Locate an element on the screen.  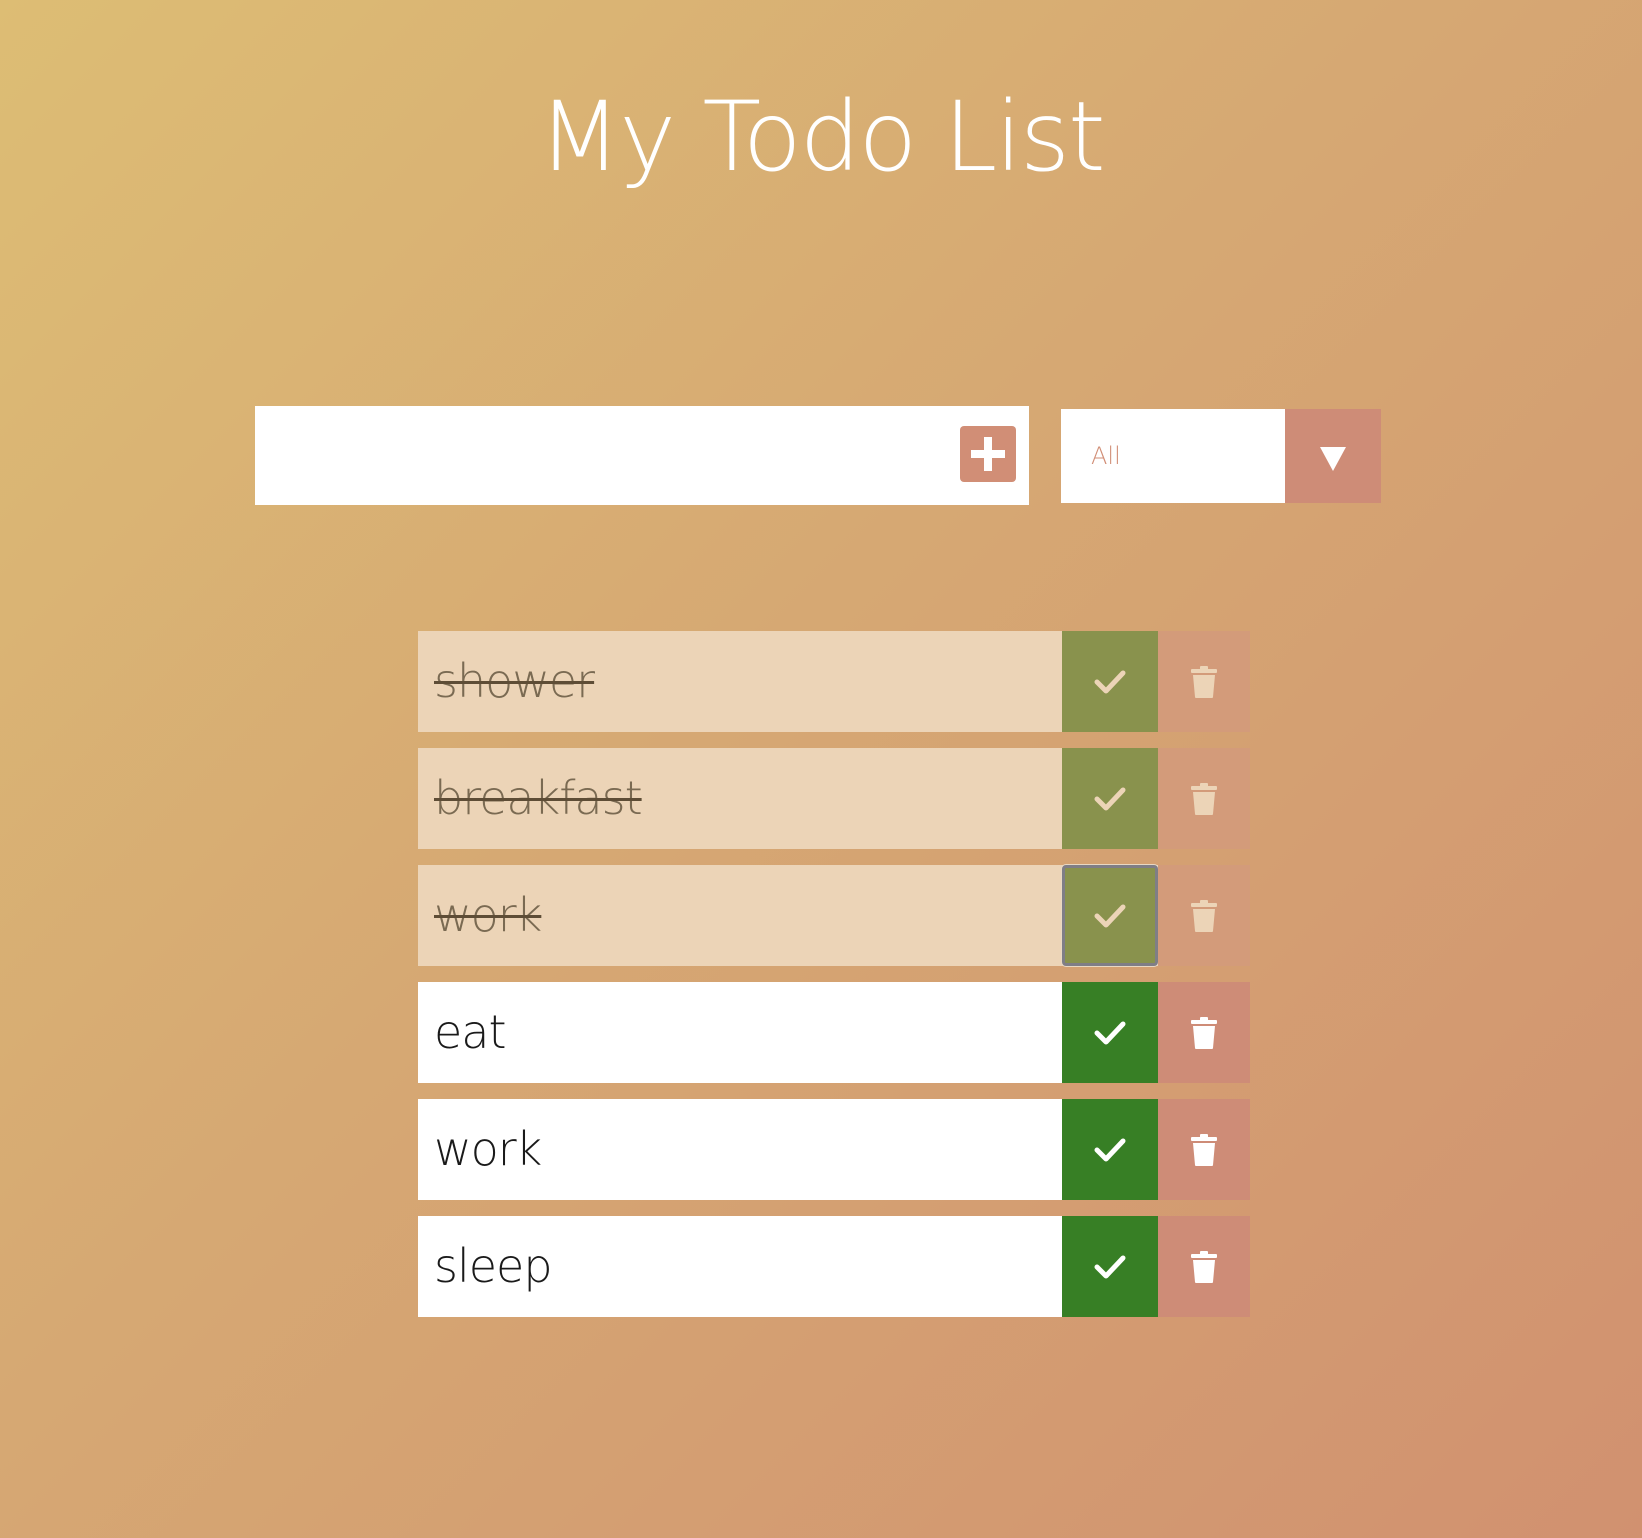
todo-text: sleep is located at coordinates (493, 1266).